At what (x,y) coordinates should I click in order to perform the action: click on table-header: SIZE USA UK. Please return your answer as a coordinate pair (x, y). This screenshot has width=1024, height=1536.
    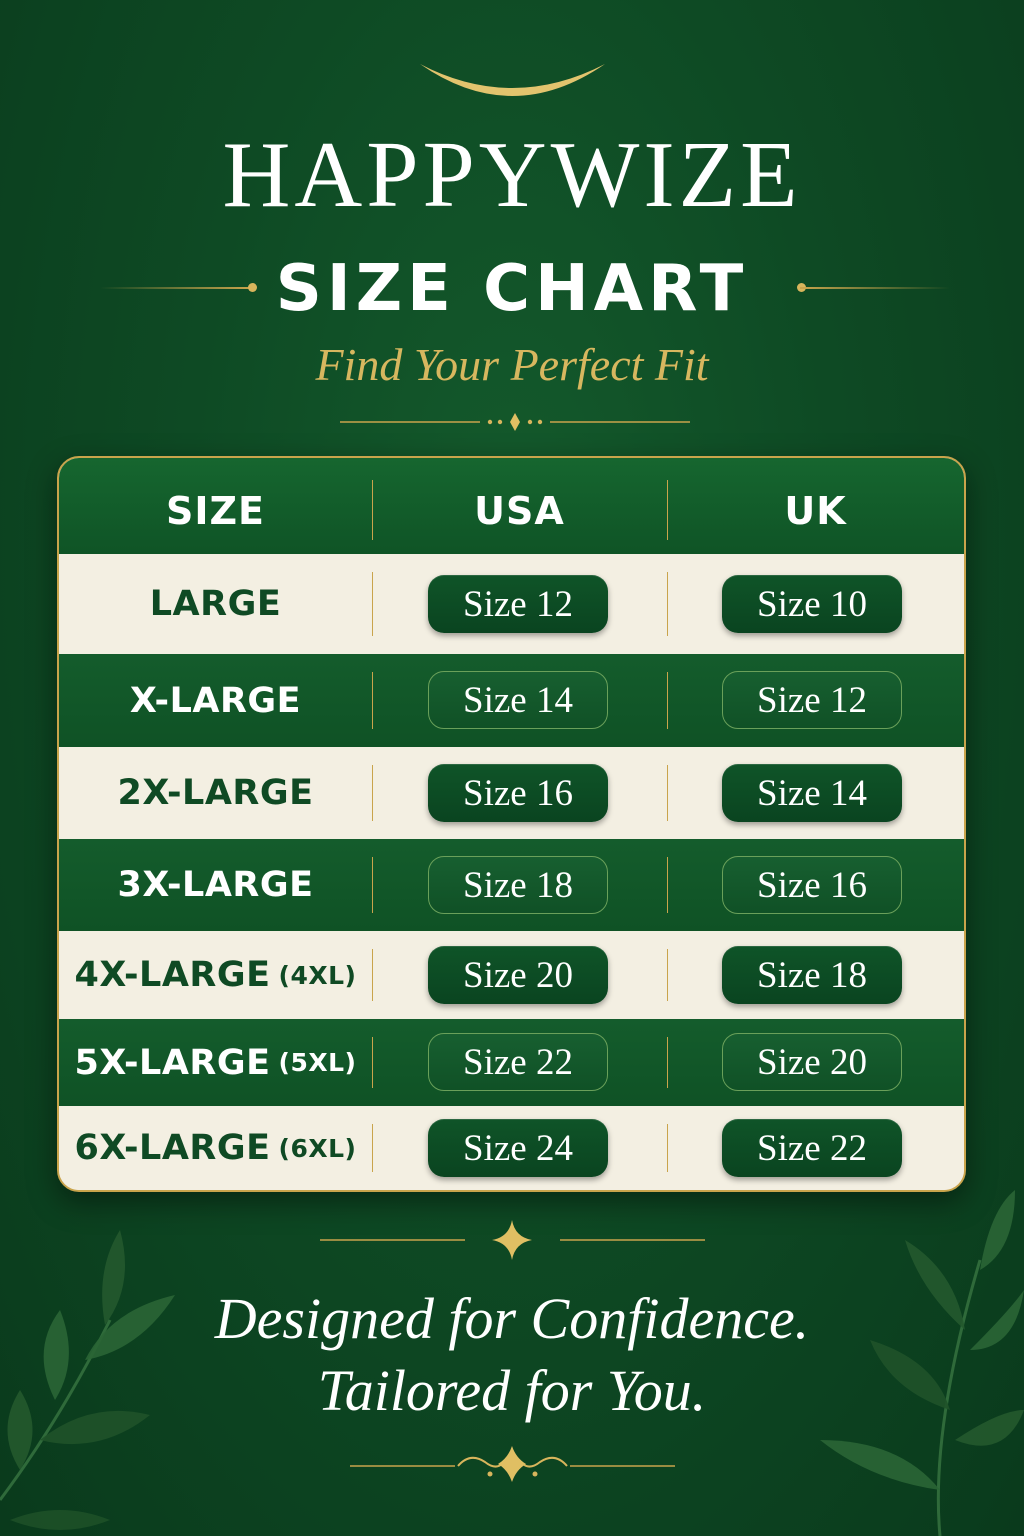
    Looking at the image, I should click on (511, 506).